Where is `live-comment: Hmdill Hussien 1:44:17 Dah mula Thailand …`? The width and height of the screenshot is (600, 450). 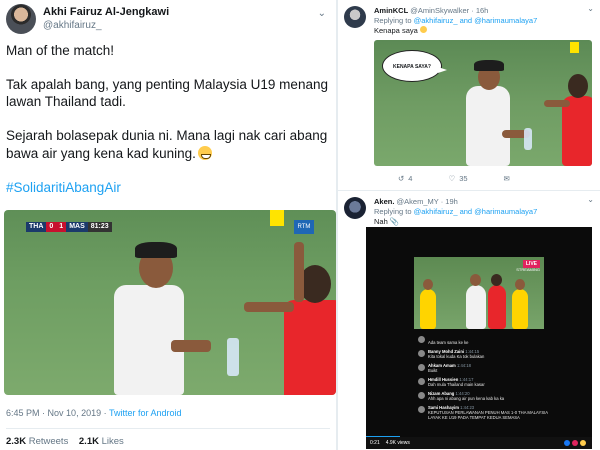 live-comment: Hmdill Hussien 1:44:17 Dah mula Thailand … is located at coordinates (483, 382).